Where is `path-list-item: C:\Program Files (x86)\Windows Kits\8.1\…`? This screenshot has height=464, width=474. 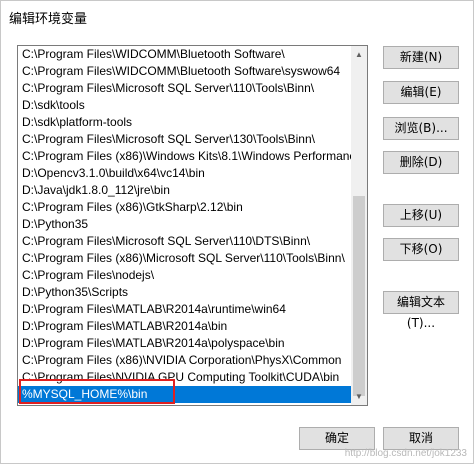
path-list-item: C:\Program Files (x86)\Windows Kits\8.1\… is located at coordinates (185, 156).